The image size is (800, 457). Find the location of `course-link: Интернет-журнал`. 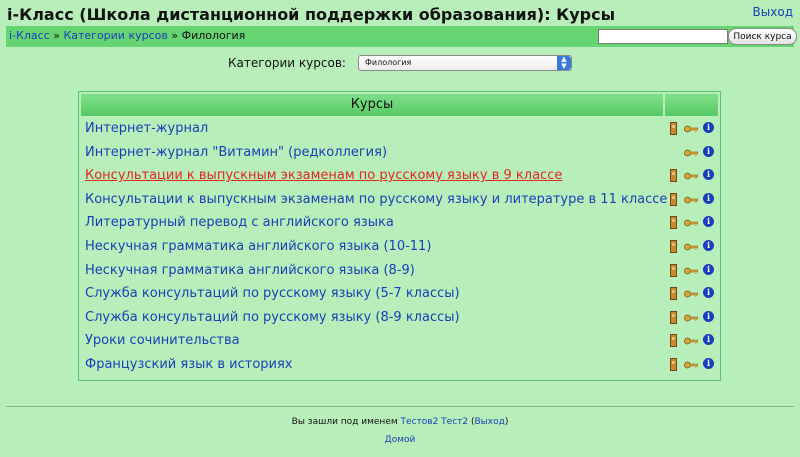

course-link: Интернет-журнал is located at coordinates (146, 128).